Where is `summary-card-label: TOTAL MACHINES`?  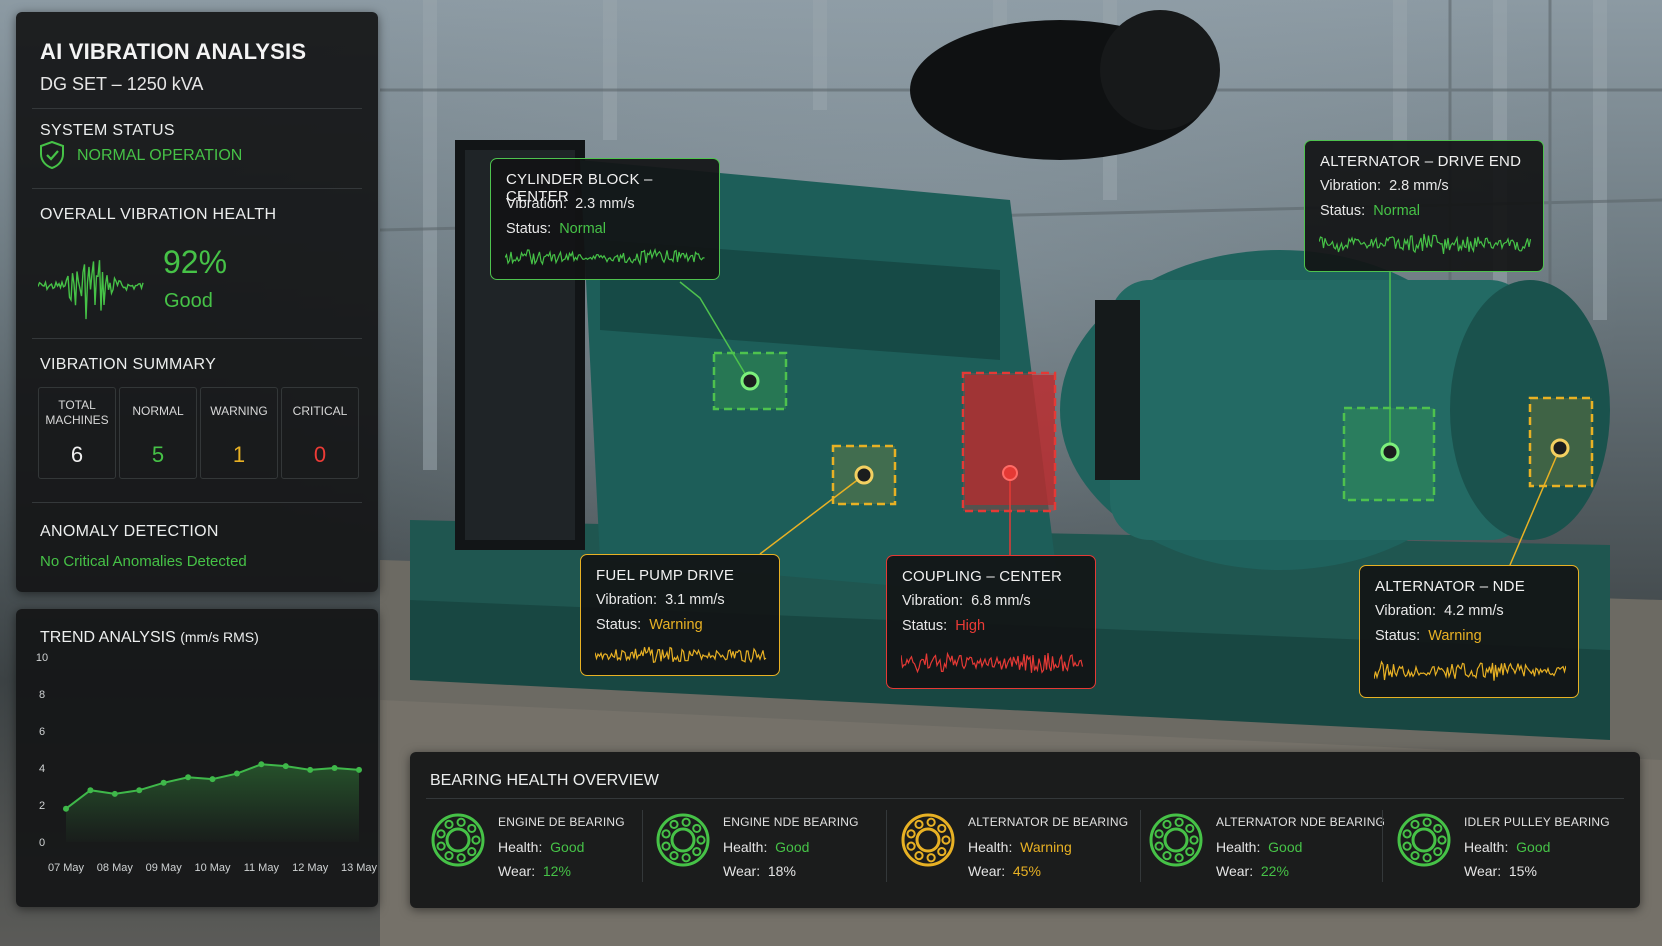 summary-card-label: TOTAL MACHINES is located at coordinates (77, 412).